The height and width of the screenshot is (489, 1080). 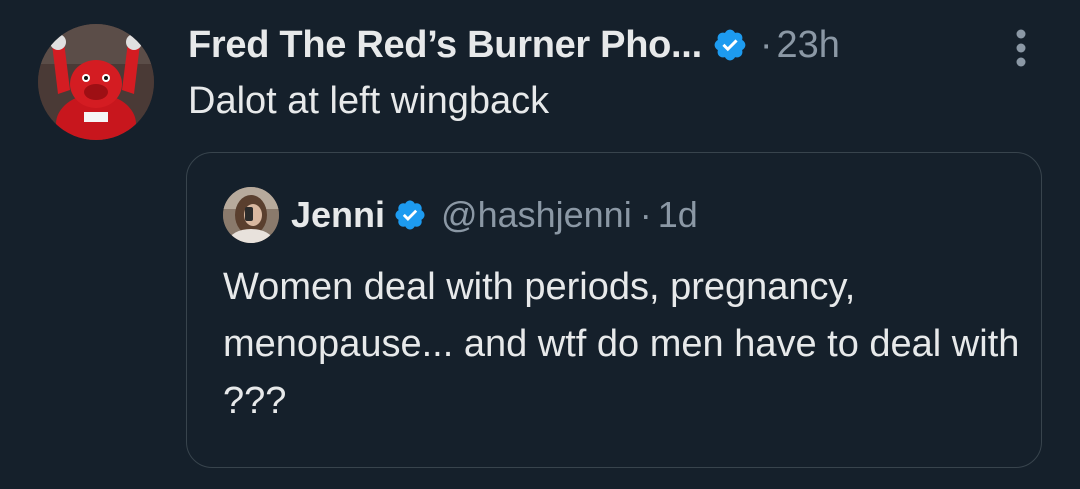 I want to click on quoted-author-handle: @hashjenni, so click(x=536, y=215).